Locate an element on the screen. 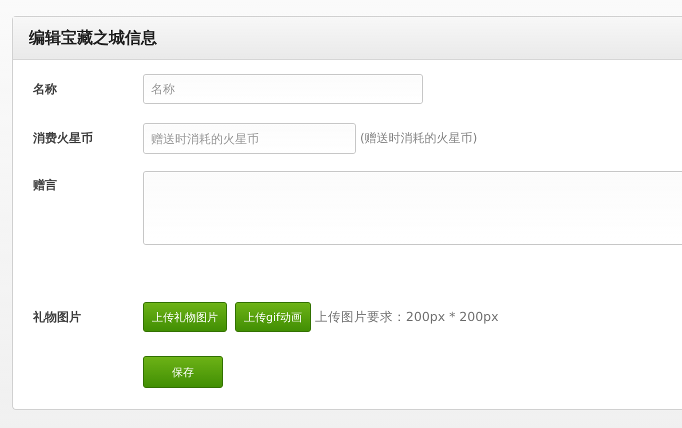 Image resolution: width=682 pixels, height=428 pixels. panel-title: 编辑宝藏之城信息 is located at coordinates (93, 38).